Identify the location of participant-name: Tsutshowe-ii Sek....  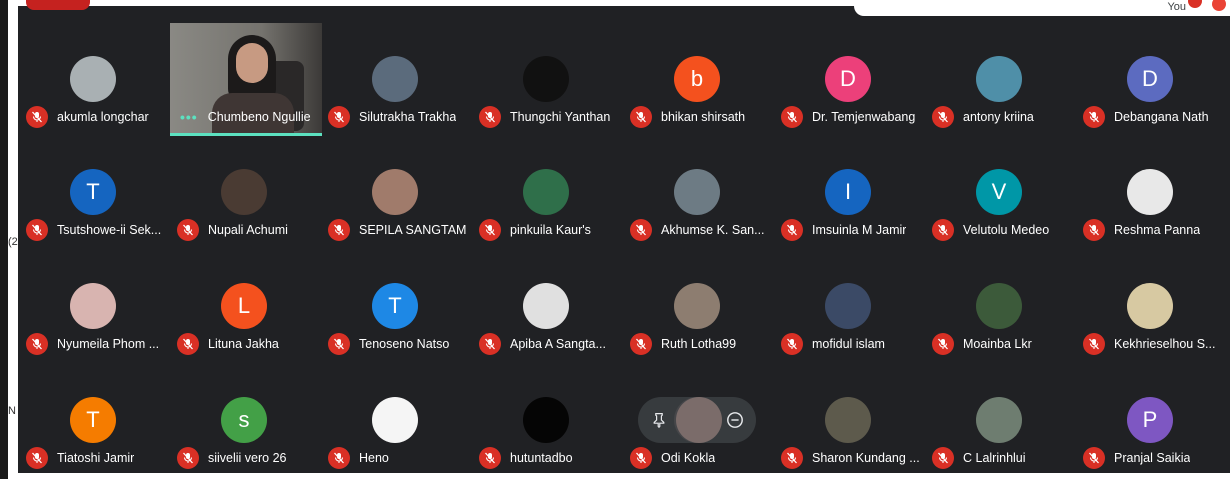
(109, 230).